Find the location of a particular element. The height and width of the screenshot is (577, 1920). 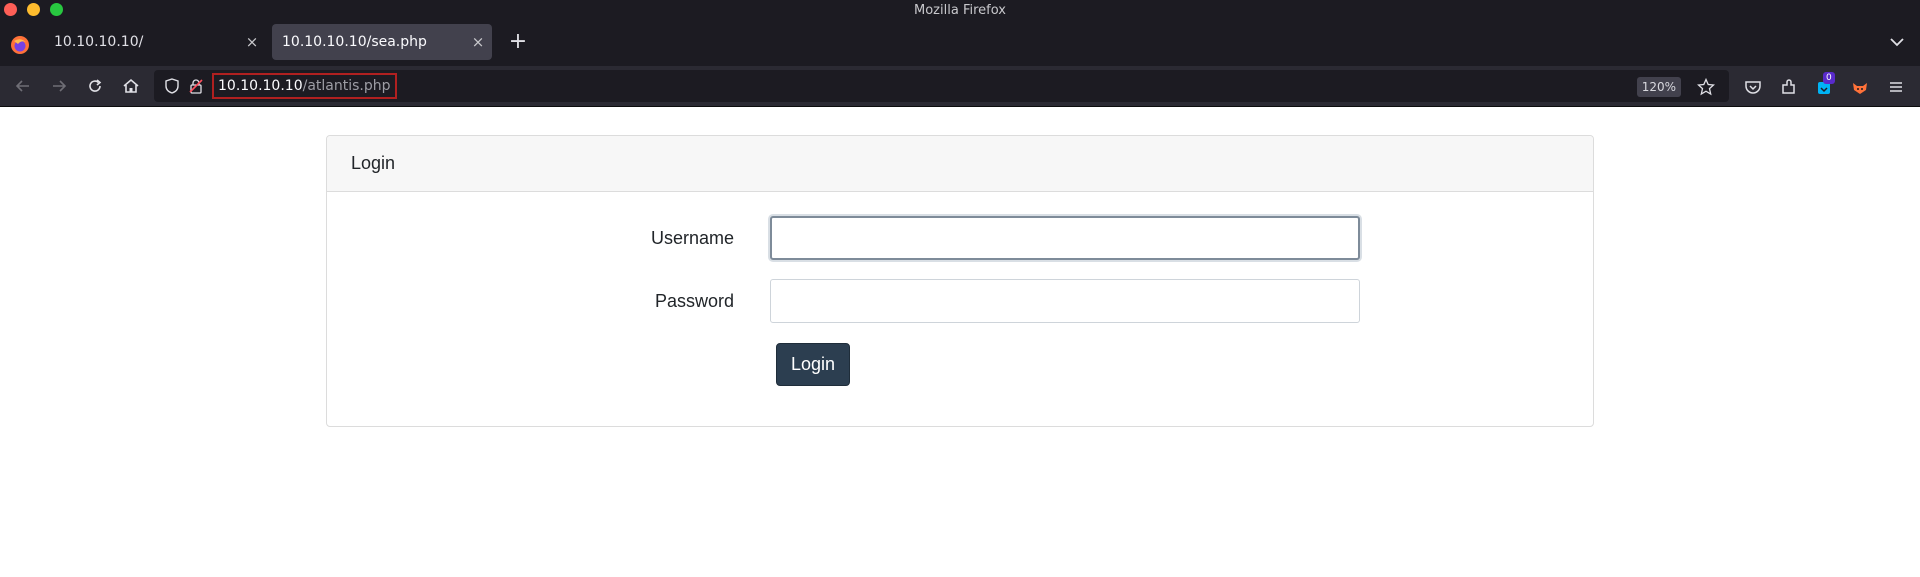

new-tab-button: + is located at coordinates (518, 41).